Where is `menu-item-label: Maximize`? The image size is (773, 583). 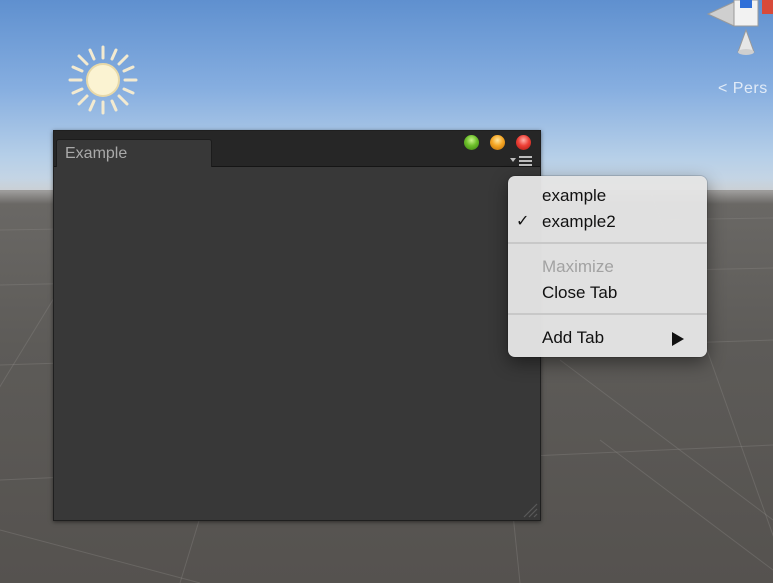 menu-item-label: Maximize is located at coordinates (578, 266).